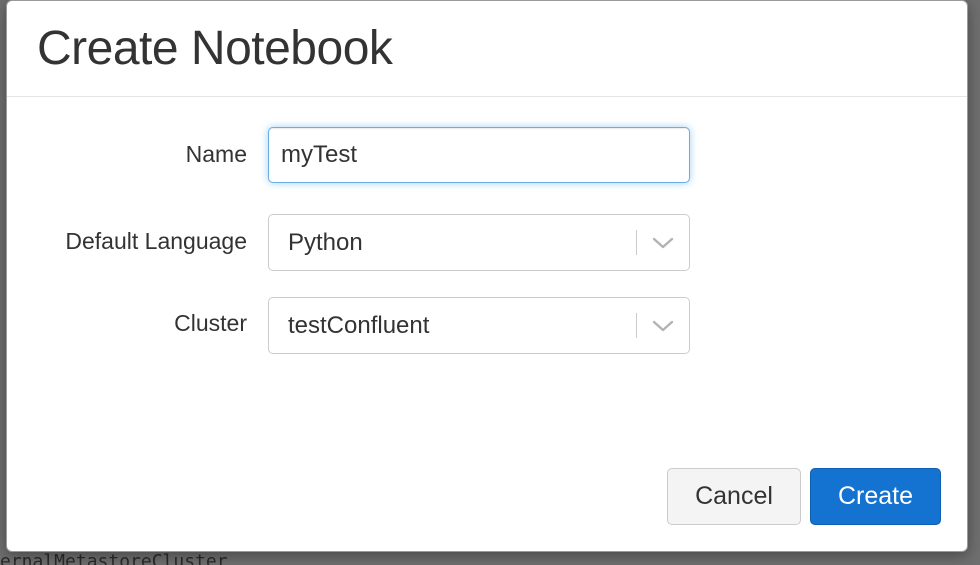 The image size is (980, 565). Describe the element at coordinates (875, 496) in the screenshot. I see `create-button: Create` at that location.